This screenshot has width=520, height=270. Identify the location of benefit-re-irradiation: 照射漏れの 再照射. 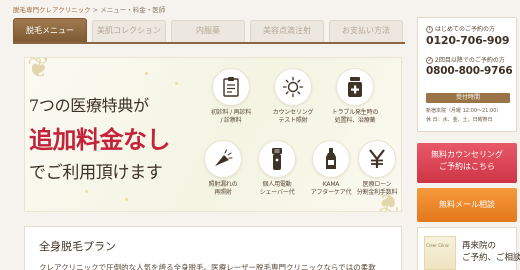
(223, 168).